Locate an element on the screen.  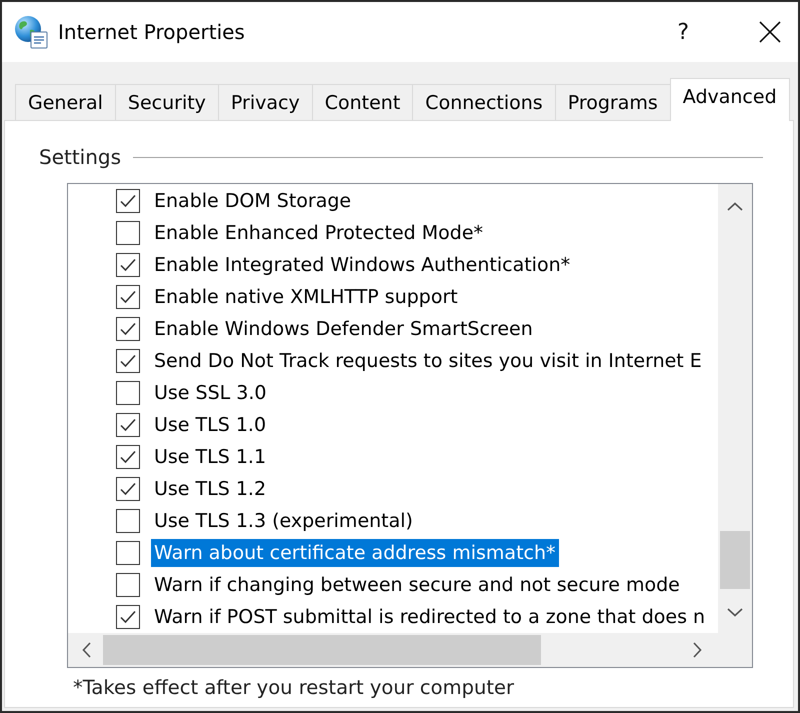
option-label: Warn if changing between secure and not secure mode is located at coordinates (417, 585).